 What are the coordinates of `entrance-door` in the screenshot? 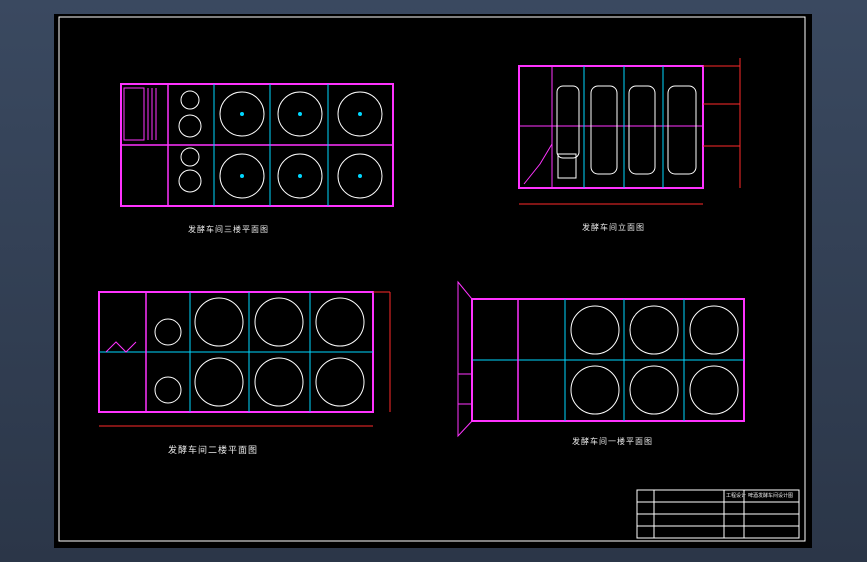 It's located at (465, 389).